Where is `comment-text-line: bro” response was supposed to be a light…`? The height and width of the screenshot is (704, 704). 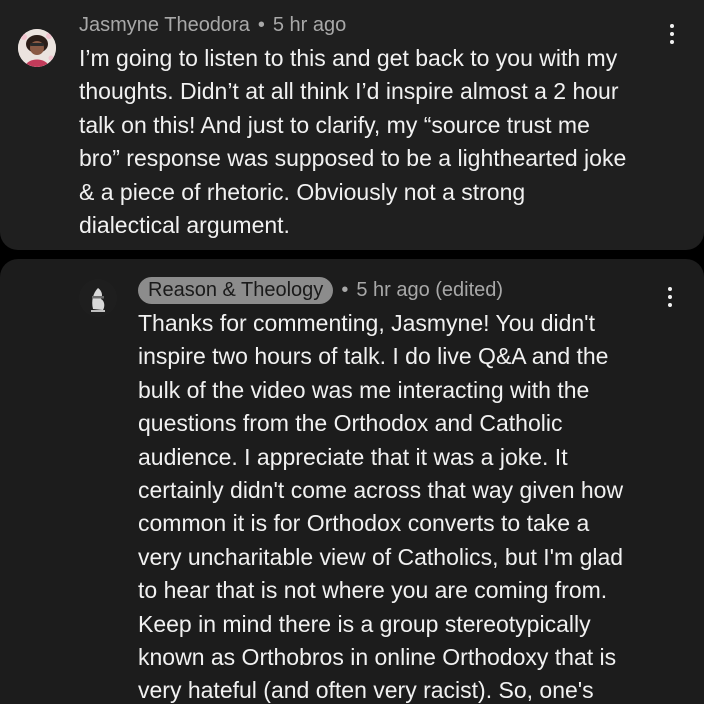
comment-text-line: bro” response was supposed to be a light… is located at coordinates (353, 158).